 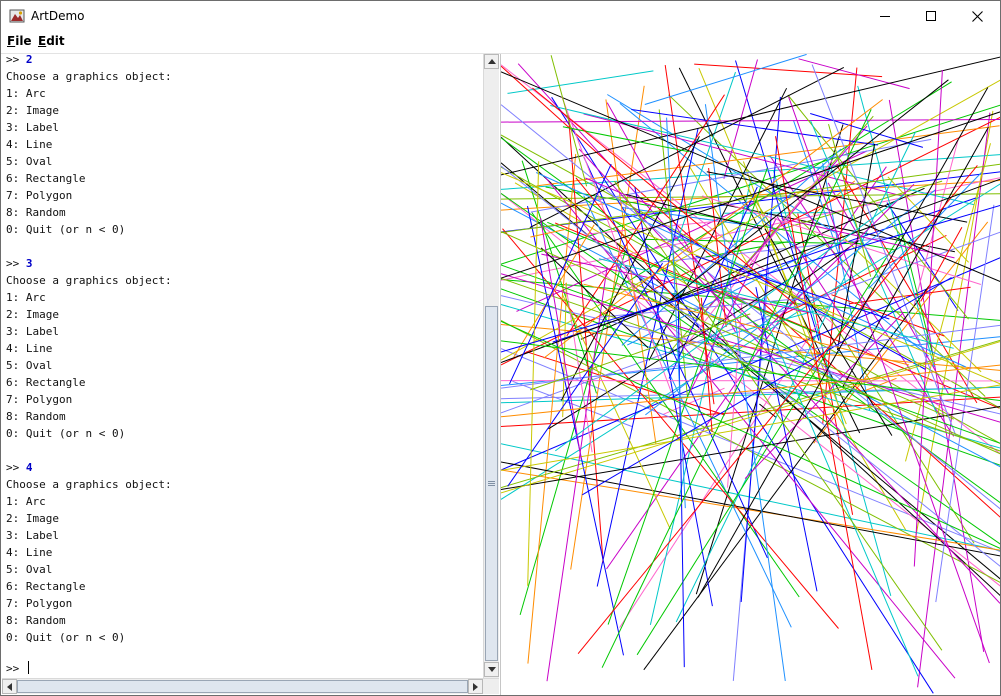 I want to click on close-icon, so click(x=977, y=16).